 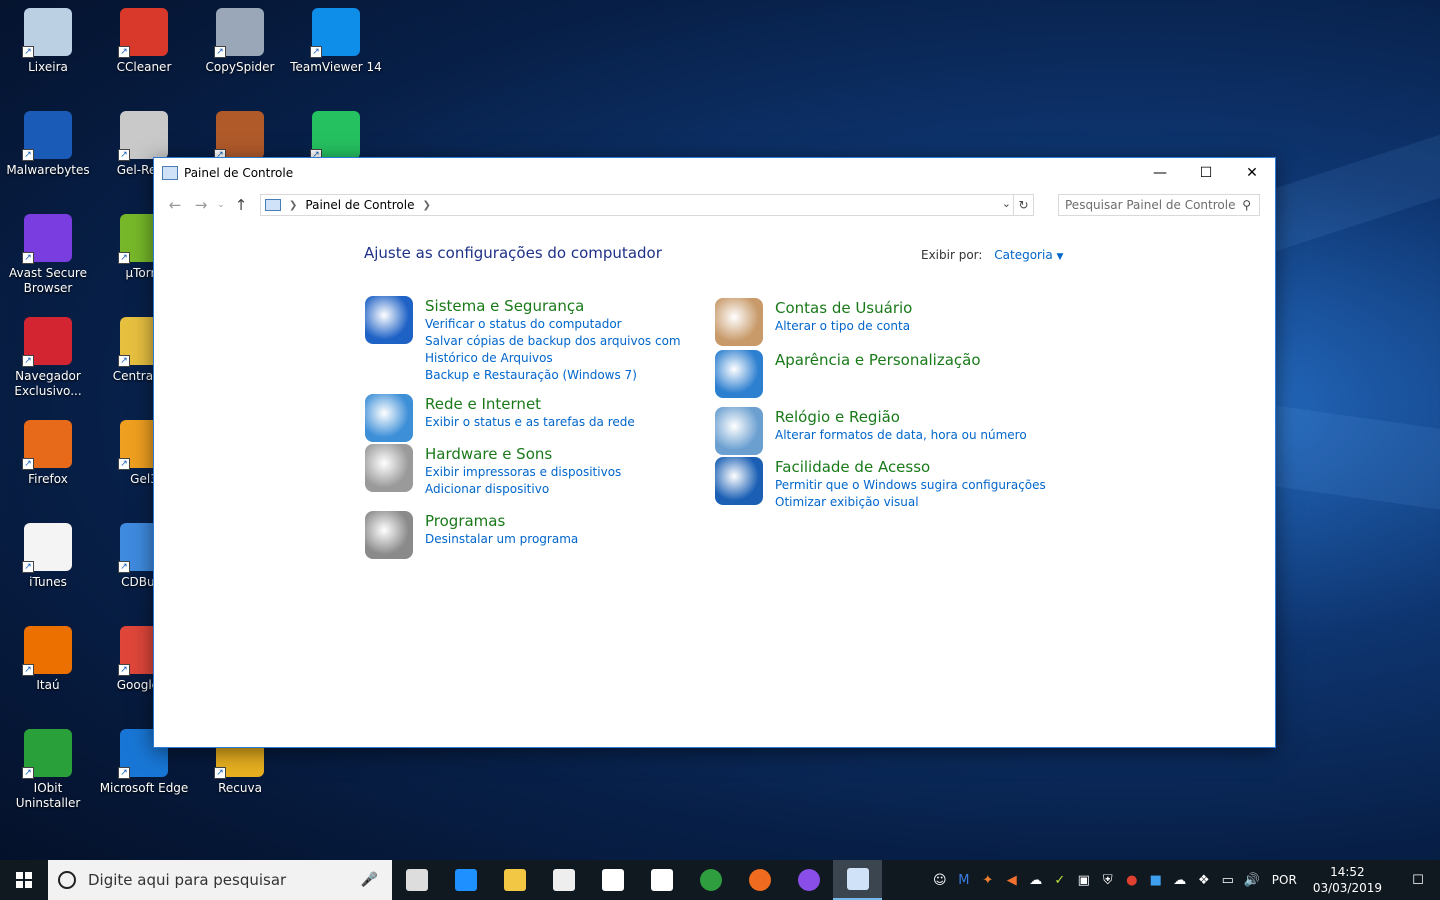 I want to click on desktop-icon-label: Firefox, so click(x=48, y=479).